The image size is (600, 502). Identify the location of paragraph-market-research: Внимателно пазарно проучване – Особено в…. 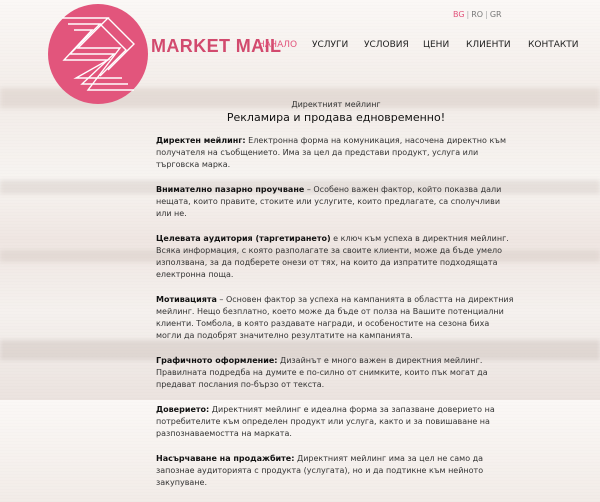
(336, 202).